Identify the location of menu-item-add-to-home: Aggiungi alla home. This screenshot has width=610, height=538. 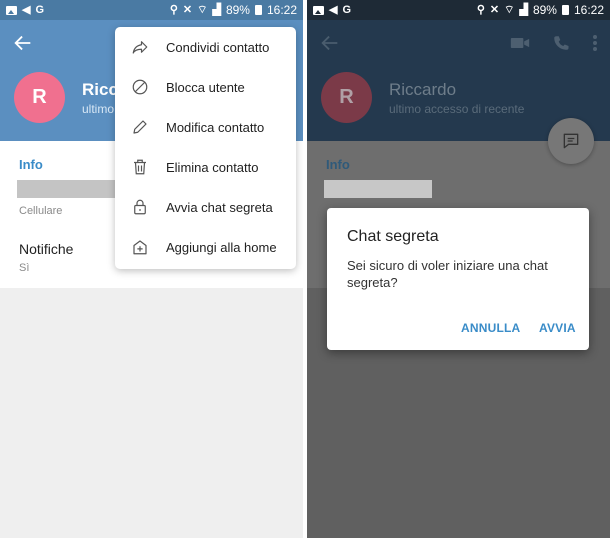
(205, 247).